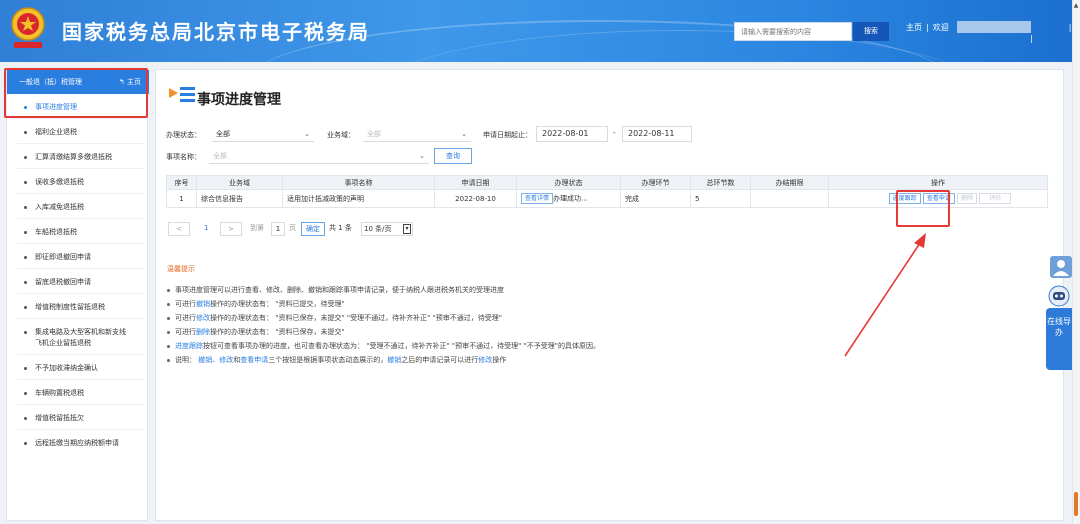 This screenshot has width=1080, height=524. What do you see at coordinates (239, 100) in the screenshot?
I see `page-title: 事项进度管理` at bounding box center [239, 100].